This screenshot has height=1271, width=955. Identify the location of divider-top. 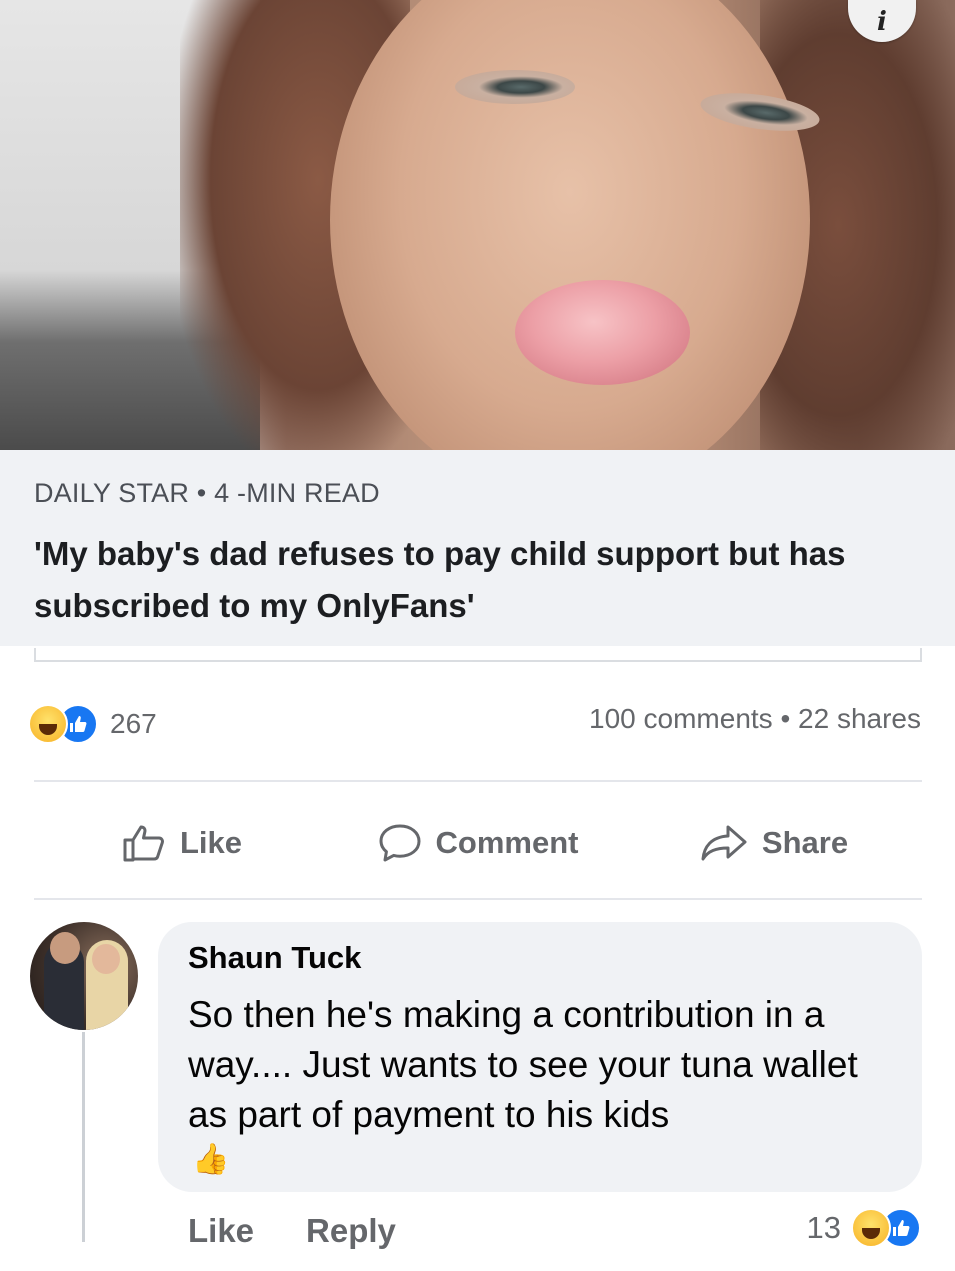
(478, 781).